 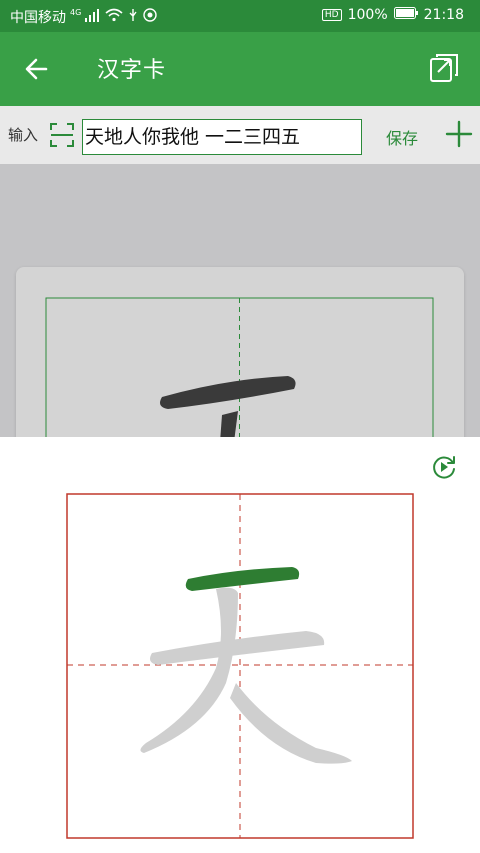 What do you see at coordinates (76, 12) in the screenshot?
I see `network-type: 4G` at bounding box center [76, 12].